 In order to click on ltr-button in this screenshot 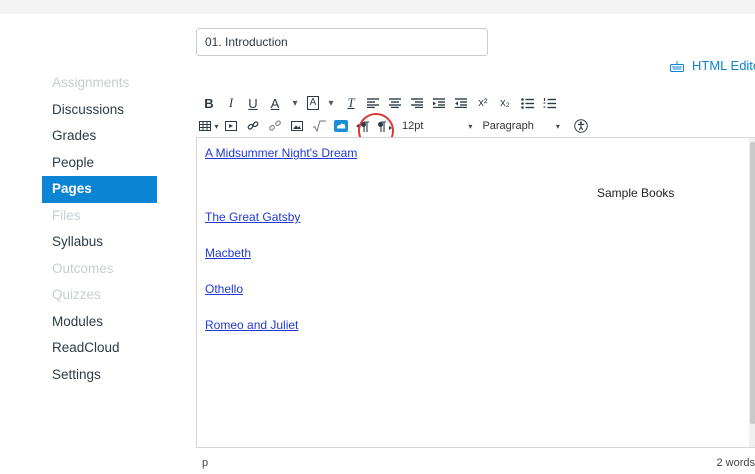, I will do `click(363, 126)`.